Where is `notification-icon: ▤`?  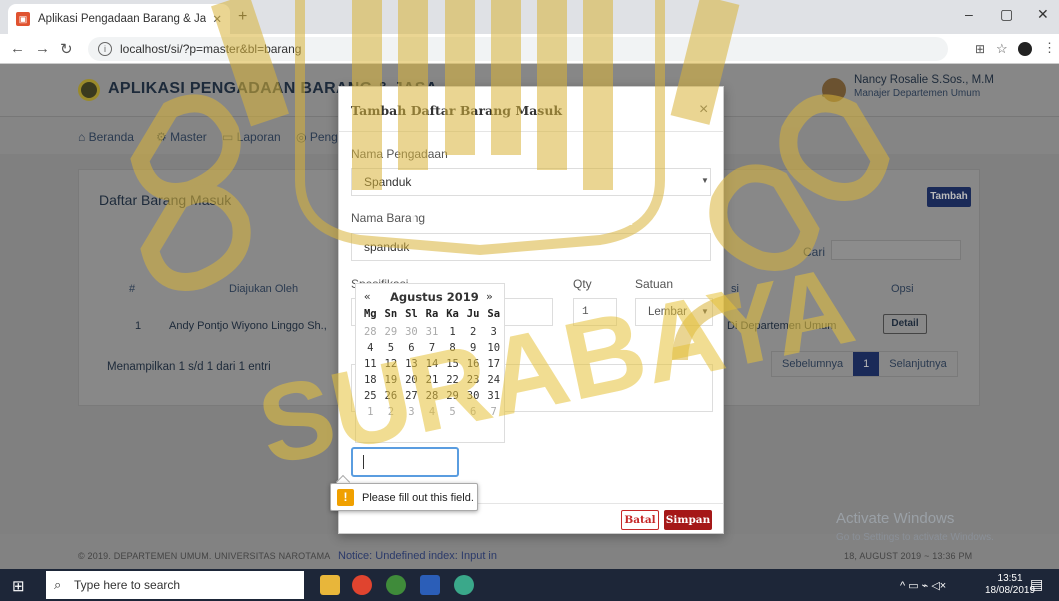 notification-icon: ▤ is located at coordinates (1036, 584).